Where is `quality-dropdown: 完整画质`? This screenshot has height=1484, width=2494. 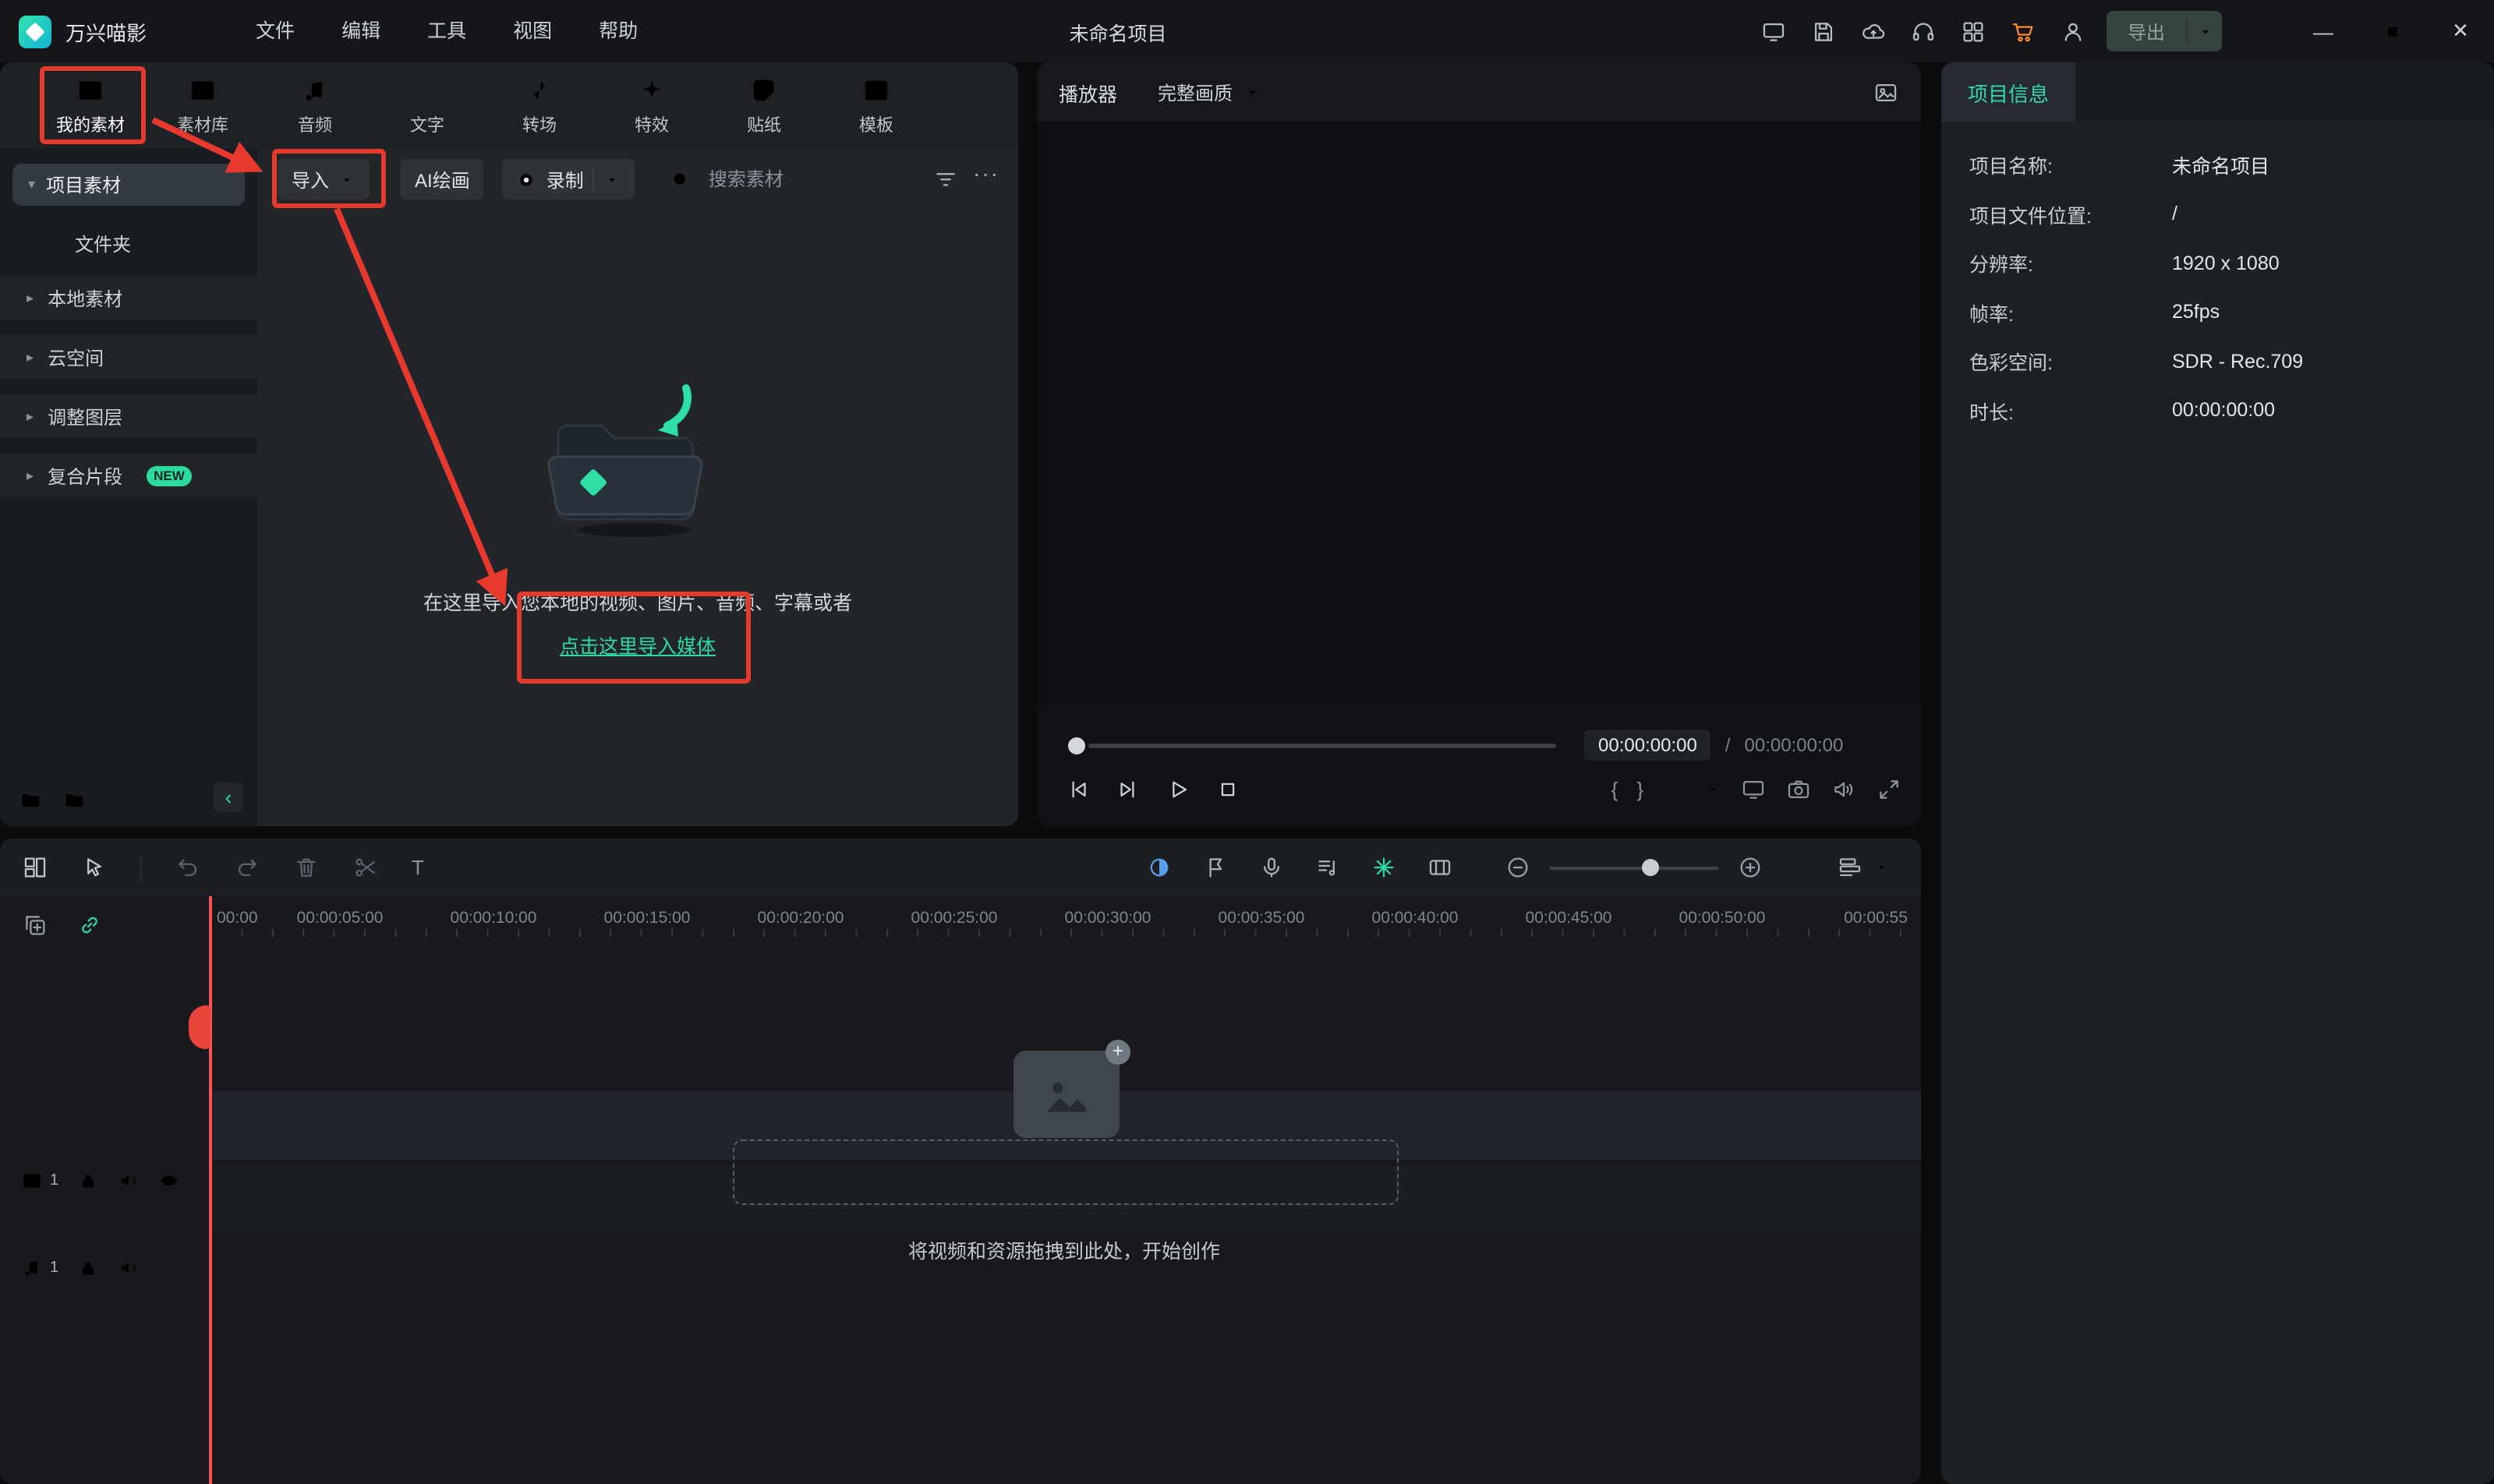 quality-dropdown: 完整画质 is located at coordinates (1209, 92).